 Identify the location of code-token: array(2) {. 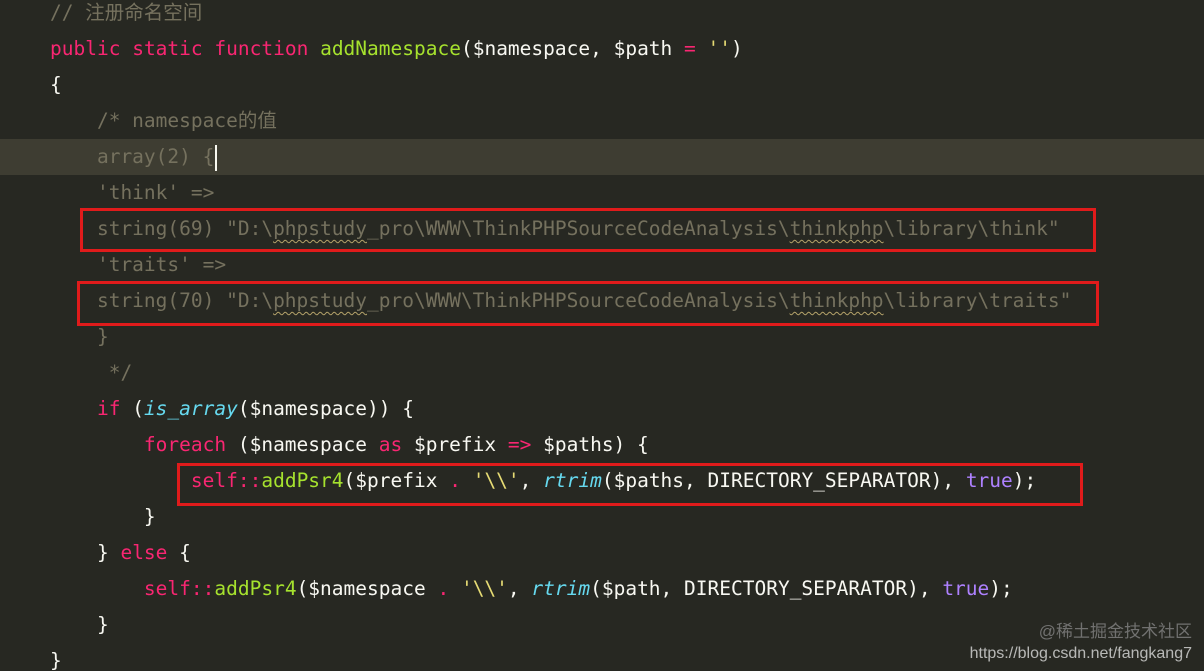
(132, 156).